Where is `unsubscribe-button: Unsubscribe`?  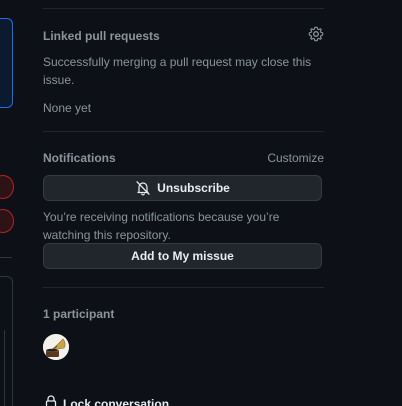 unsubscribe-button: Unsubscribe is located at coordinates (182, 188).